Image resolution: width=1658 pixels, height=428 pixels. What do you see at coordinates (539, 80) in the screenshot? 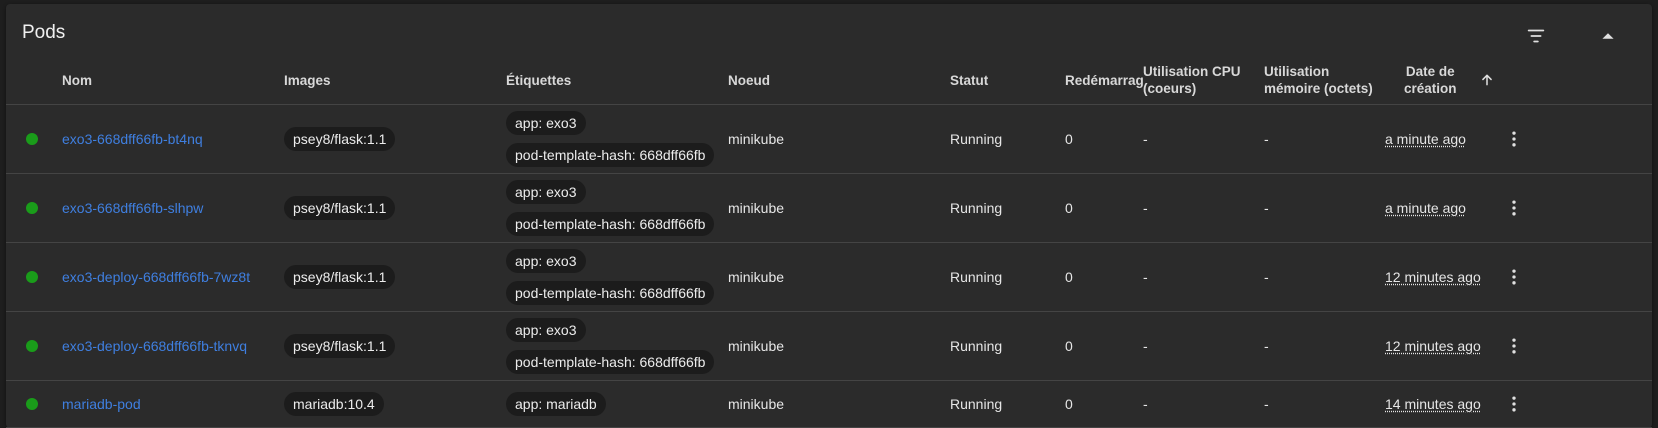
I see `column-header-labels: Étiquettes` at bounding box center [539, 80].